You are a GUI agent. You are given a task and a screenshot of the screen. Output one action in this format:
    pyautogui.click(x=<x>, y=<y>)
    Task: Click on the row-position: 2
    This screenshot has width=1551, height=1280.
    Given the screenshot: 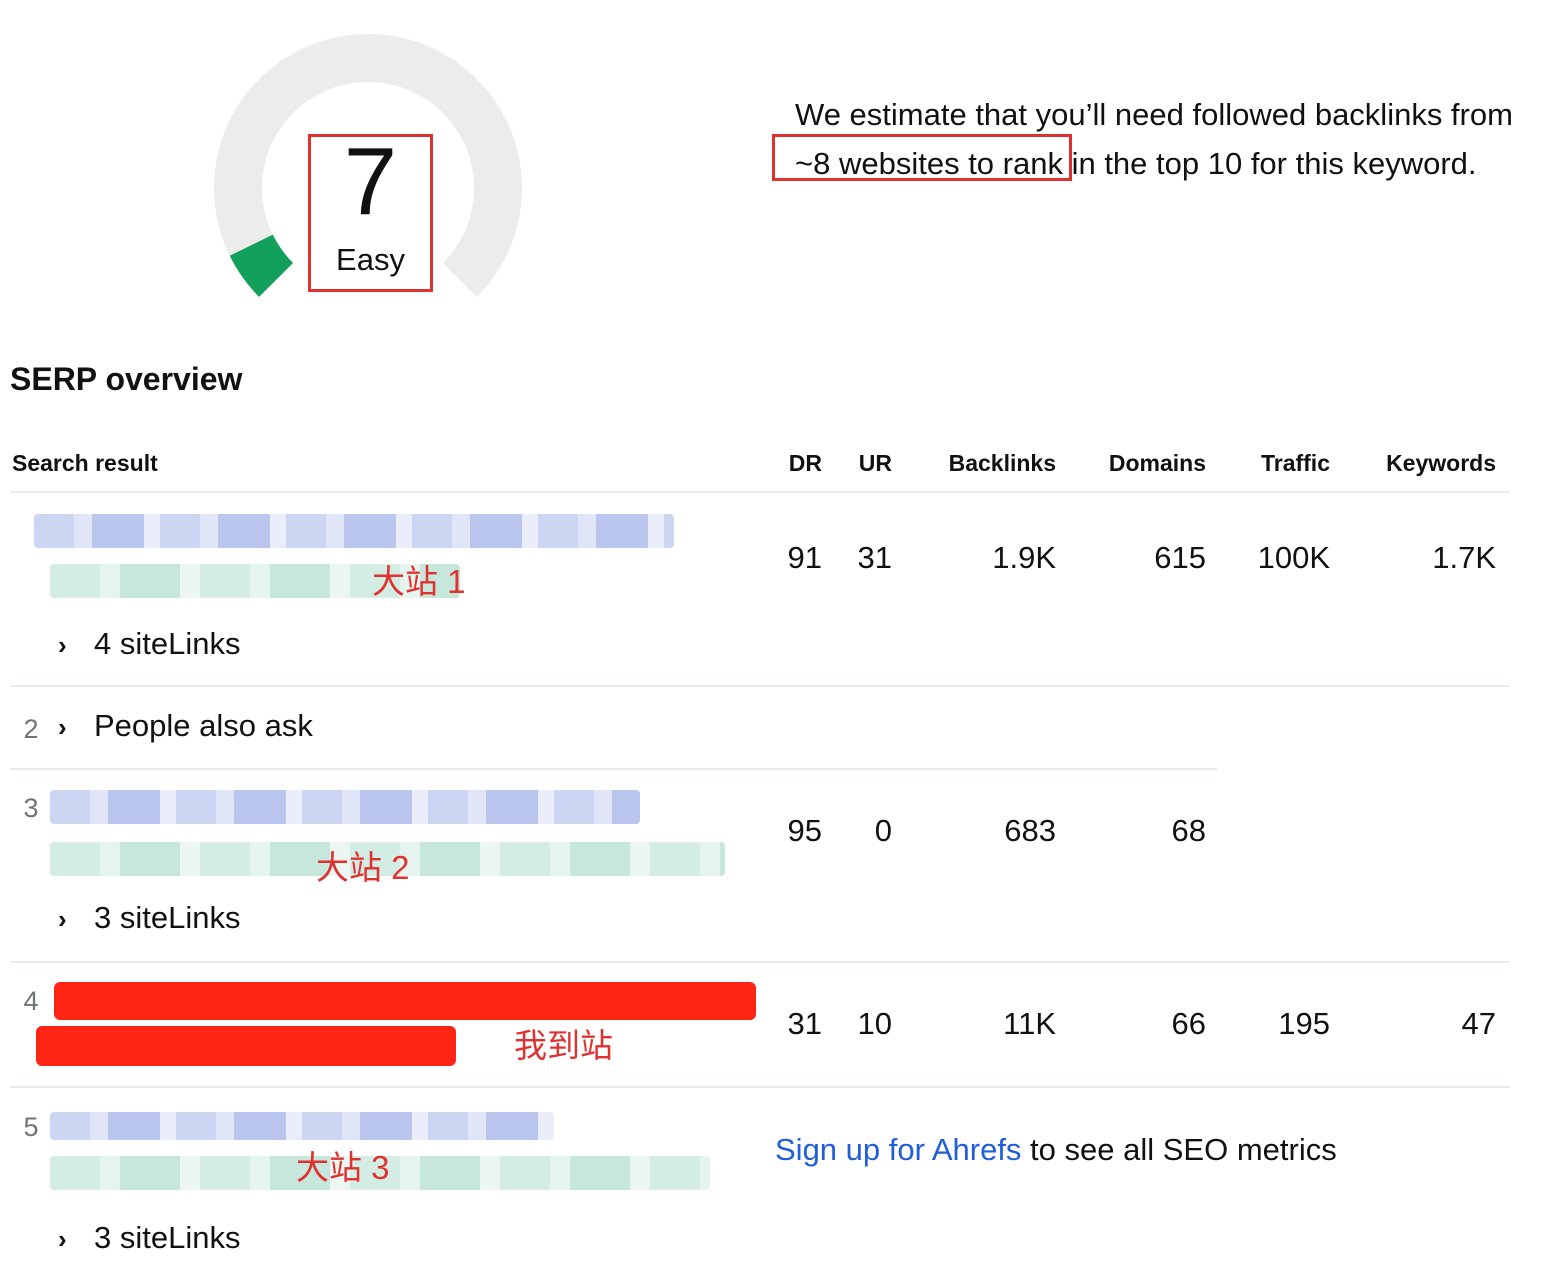 What is the action you would take?
    pyautogui.click(x=31, y=729)
    